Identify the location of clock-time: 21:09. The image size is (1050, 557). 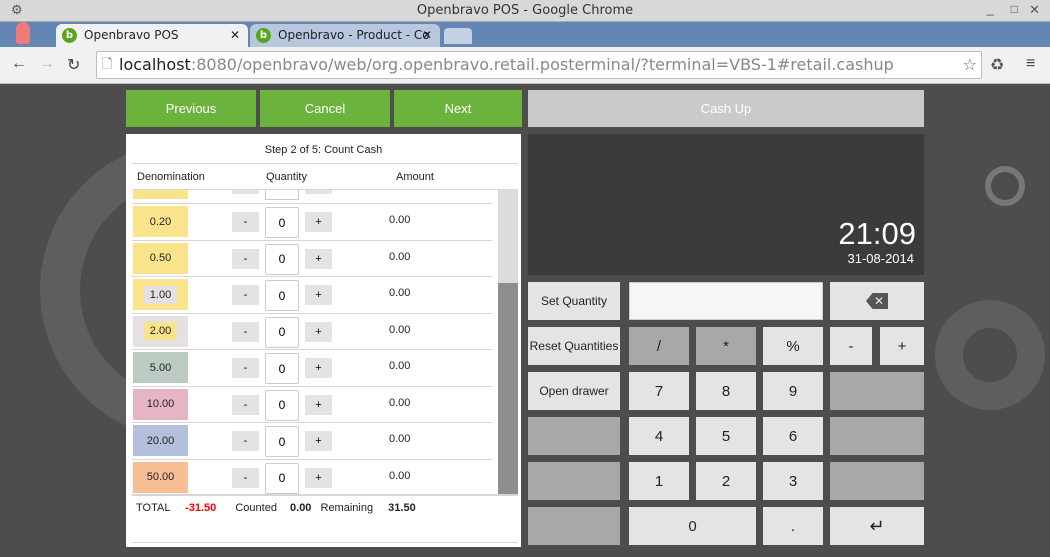
(877, 233).